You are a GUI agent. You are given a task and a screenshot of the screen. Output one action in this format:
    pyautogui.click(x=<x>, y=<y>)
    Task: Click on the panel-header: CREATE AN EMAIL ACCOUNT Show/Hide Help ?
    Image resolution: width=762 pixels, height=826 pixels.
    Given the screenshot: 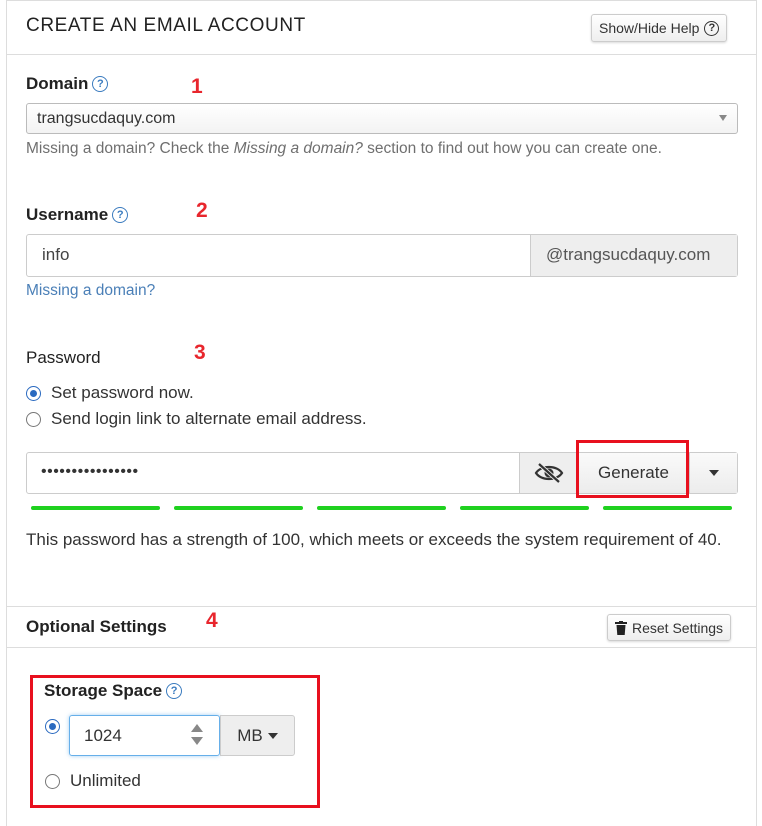 What is the action you would take?
    pyautogui.click(x=381, y=28)
    